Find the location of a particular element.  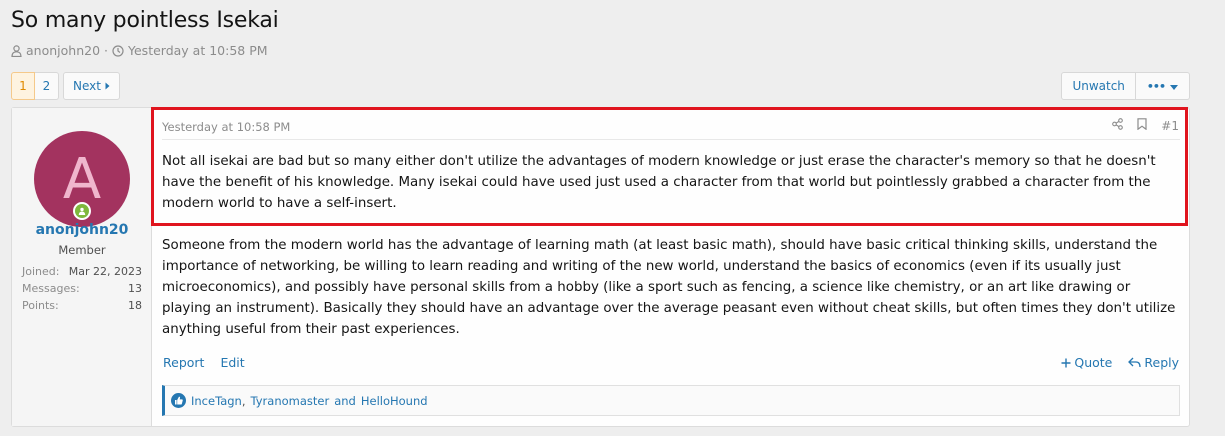

stat-label: Points: is located at coordinates (40, 305).